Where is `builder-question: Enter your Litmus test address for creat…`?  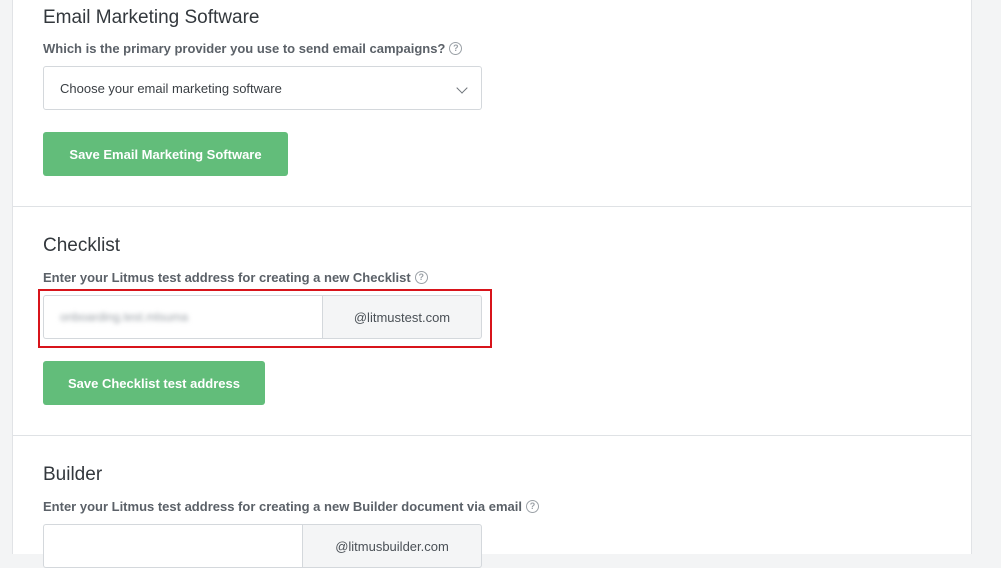
builder-question: Enter your Litmus test address for creat… is located at coordinates (291, 506).